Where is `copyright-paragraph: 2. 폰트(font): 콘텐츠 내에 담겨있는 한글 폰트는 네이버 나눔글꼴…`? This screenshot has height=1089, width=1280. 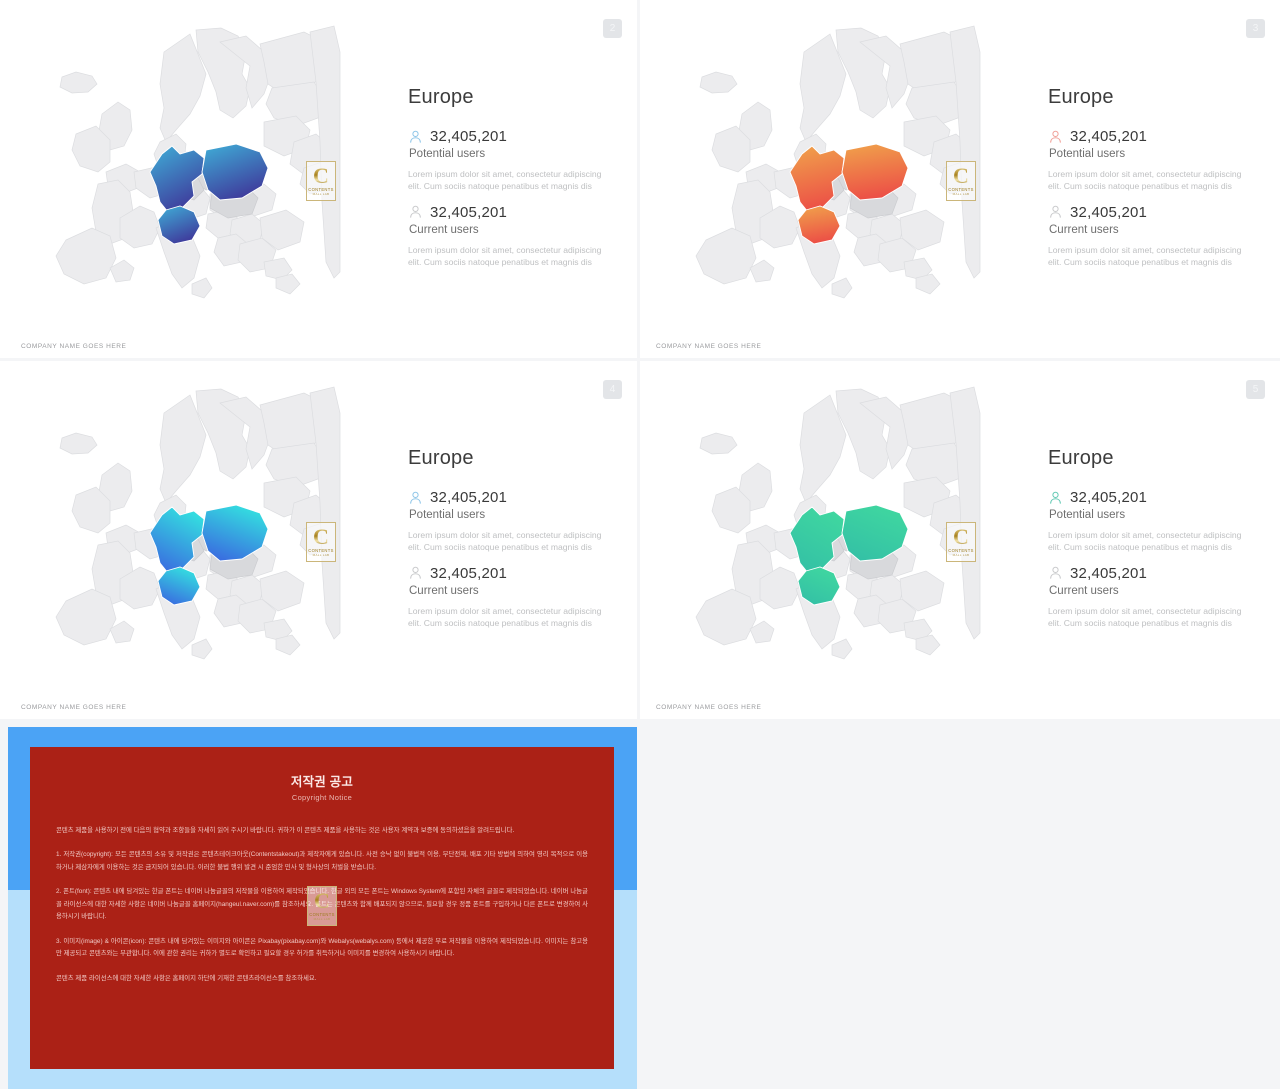
copyright-paragraph: 2. 폰트(font): 콘텐츠 내에 담겨있는 한글 폰트는 네이버 나눔글꼴… is located at coordinates (322, 904).